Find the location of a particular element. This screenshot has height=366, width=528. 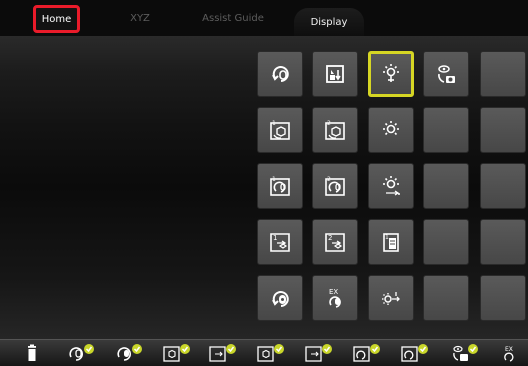

tile-rotate-1: 1 is located at coordinates (280, 186).